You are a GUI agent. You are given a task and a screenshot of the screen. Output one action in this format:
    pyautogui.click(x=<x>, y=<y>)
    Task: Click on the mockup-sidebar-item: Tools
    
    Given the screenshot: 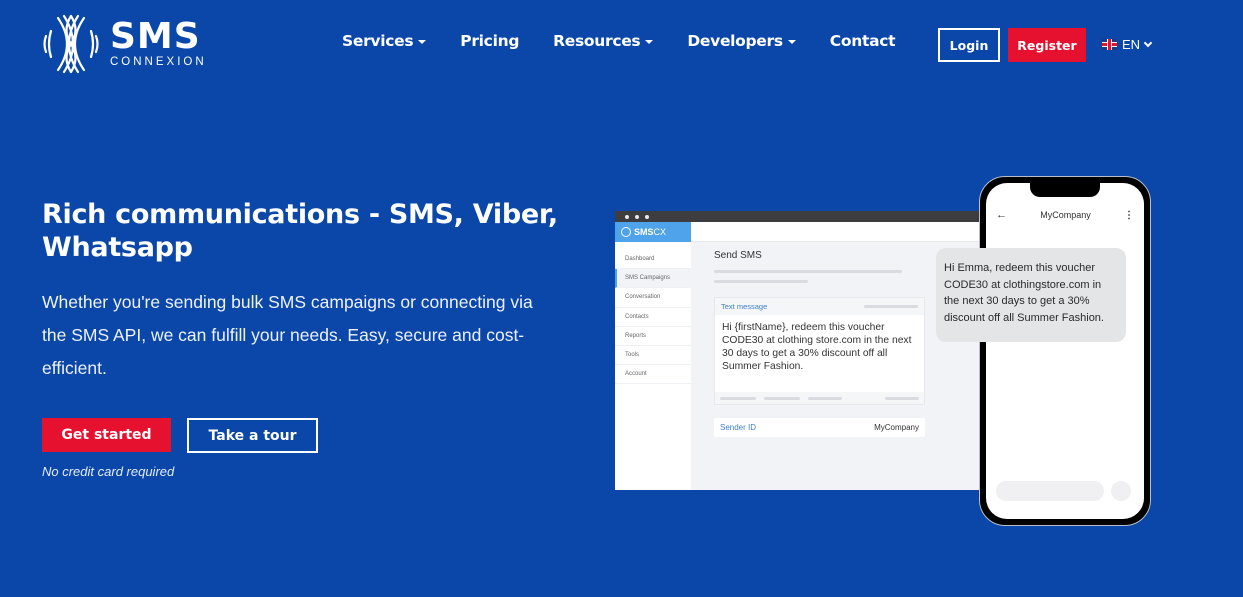 What is the action you would take?
    pyautogui.click(x=653, y=356)
    